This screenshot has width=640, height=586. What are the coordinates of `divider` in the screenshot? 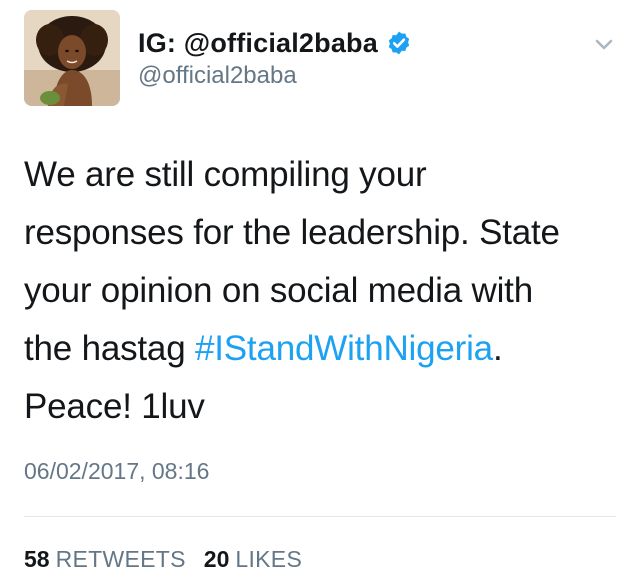 It's located at (320, 516).